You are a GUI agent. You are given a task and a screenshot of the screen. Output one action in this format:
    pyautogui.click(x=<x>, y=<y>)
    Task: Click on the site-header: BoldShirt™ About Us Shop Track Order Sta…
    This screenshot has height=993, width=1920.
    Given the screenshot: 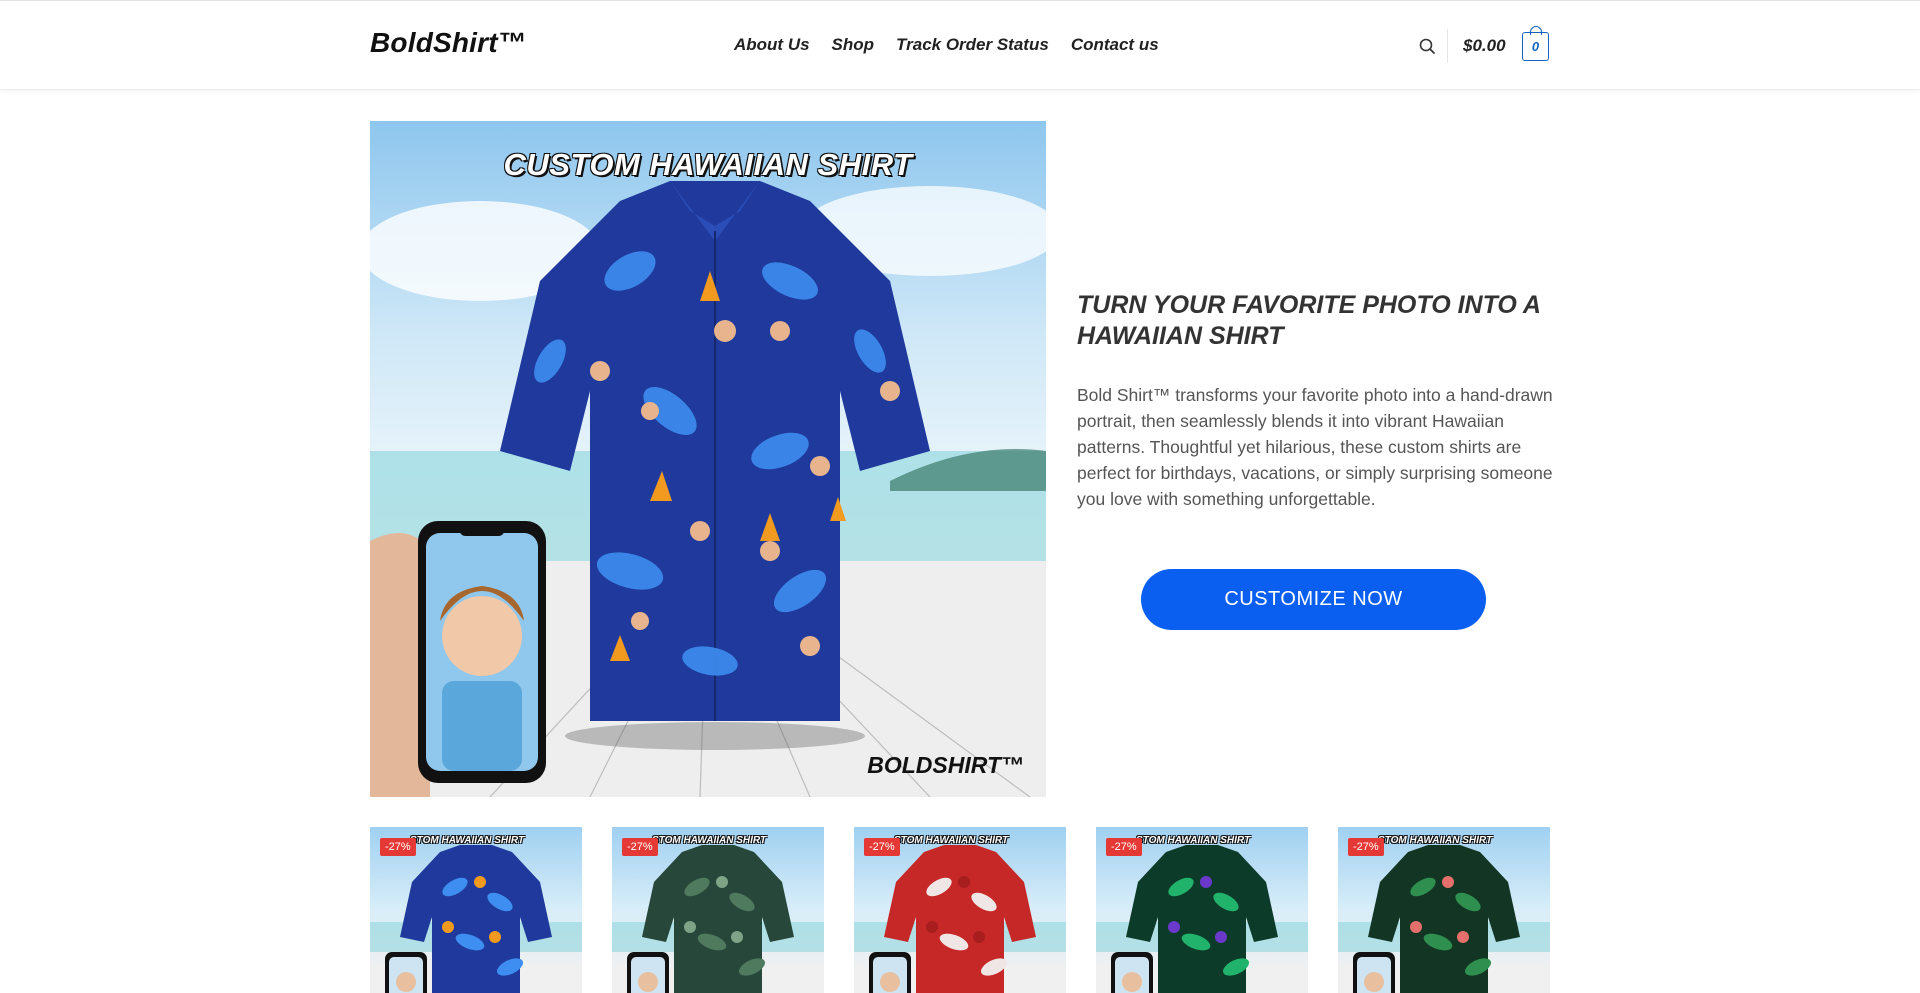 What is the action you would take?
    pyautogui.click(x=960, y=45)
    